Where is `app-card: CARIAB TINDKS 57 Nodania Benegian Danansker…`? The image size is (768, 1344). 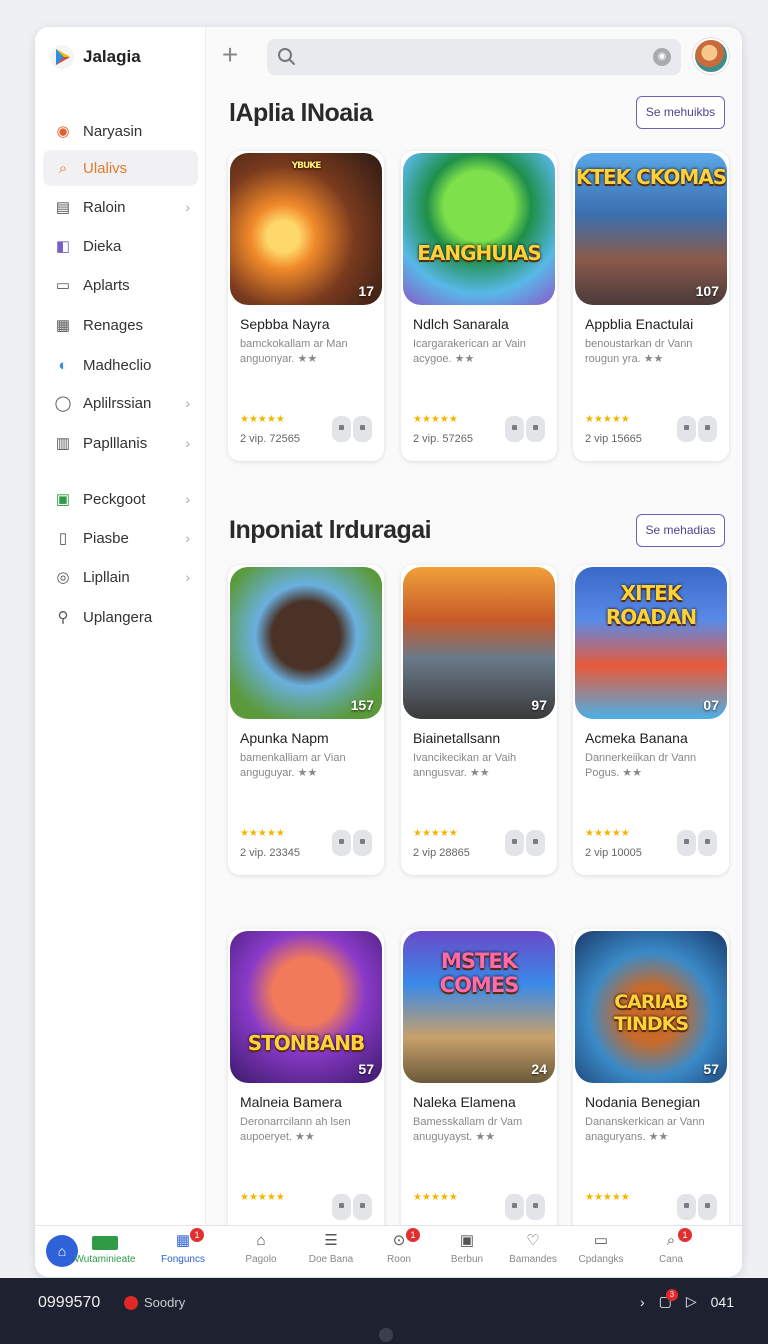
app-card: CARIAB TINDKS 57 Nodania Benegian Danansker… is located at coordinates (651, 1084).